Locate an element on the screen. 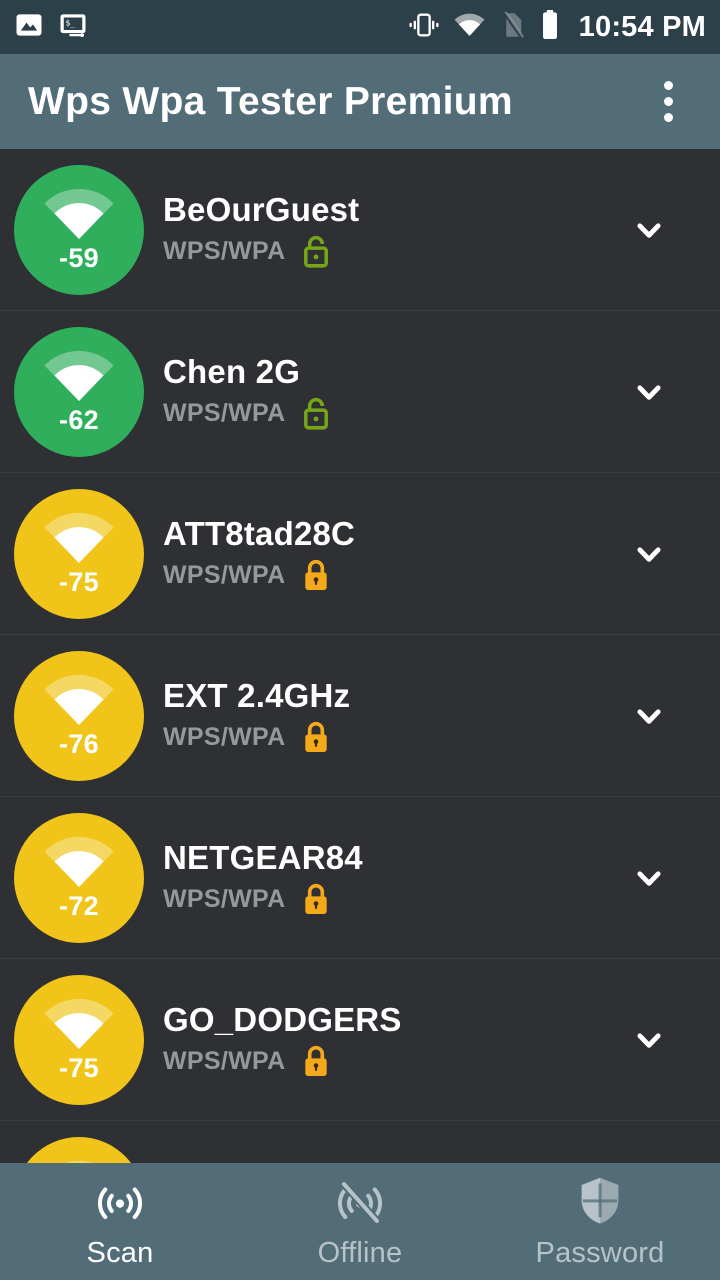 The image size is (720, 1280). page-title: Wps Wpa Tester Premium is located at coordinates (270, 101).